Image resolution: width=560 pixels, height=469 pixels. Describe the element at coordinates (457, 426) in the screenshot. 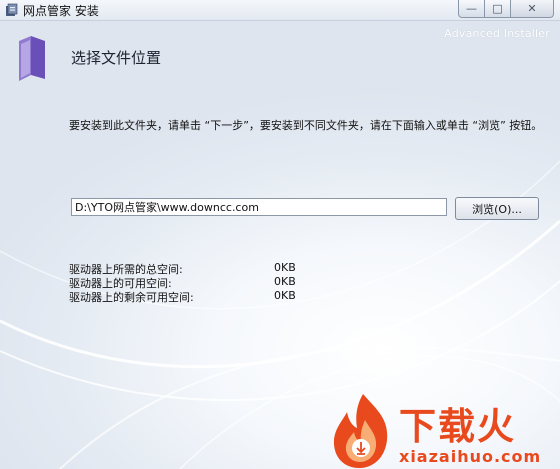

I see `logo-text: 下载火` at that location.